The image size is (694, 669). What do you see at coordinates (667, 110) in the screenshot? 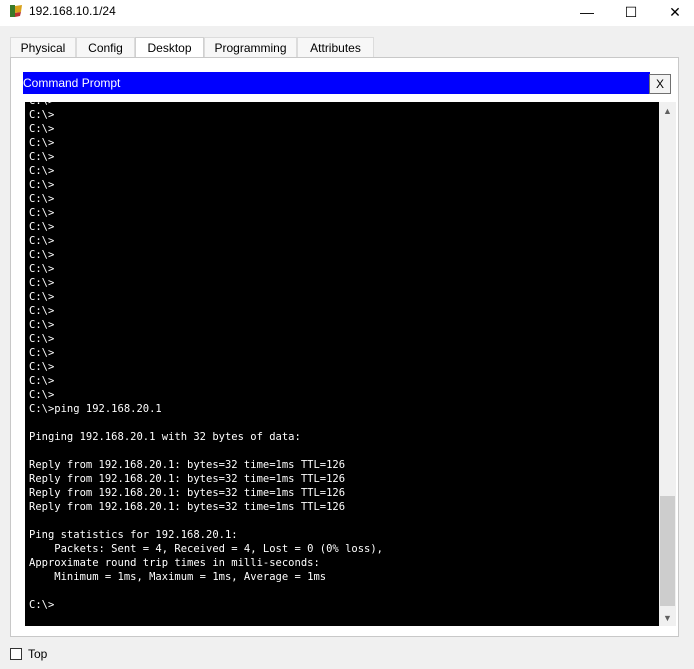
I see `scroll-up-icon: ▲` at bounding box center [667, 110].